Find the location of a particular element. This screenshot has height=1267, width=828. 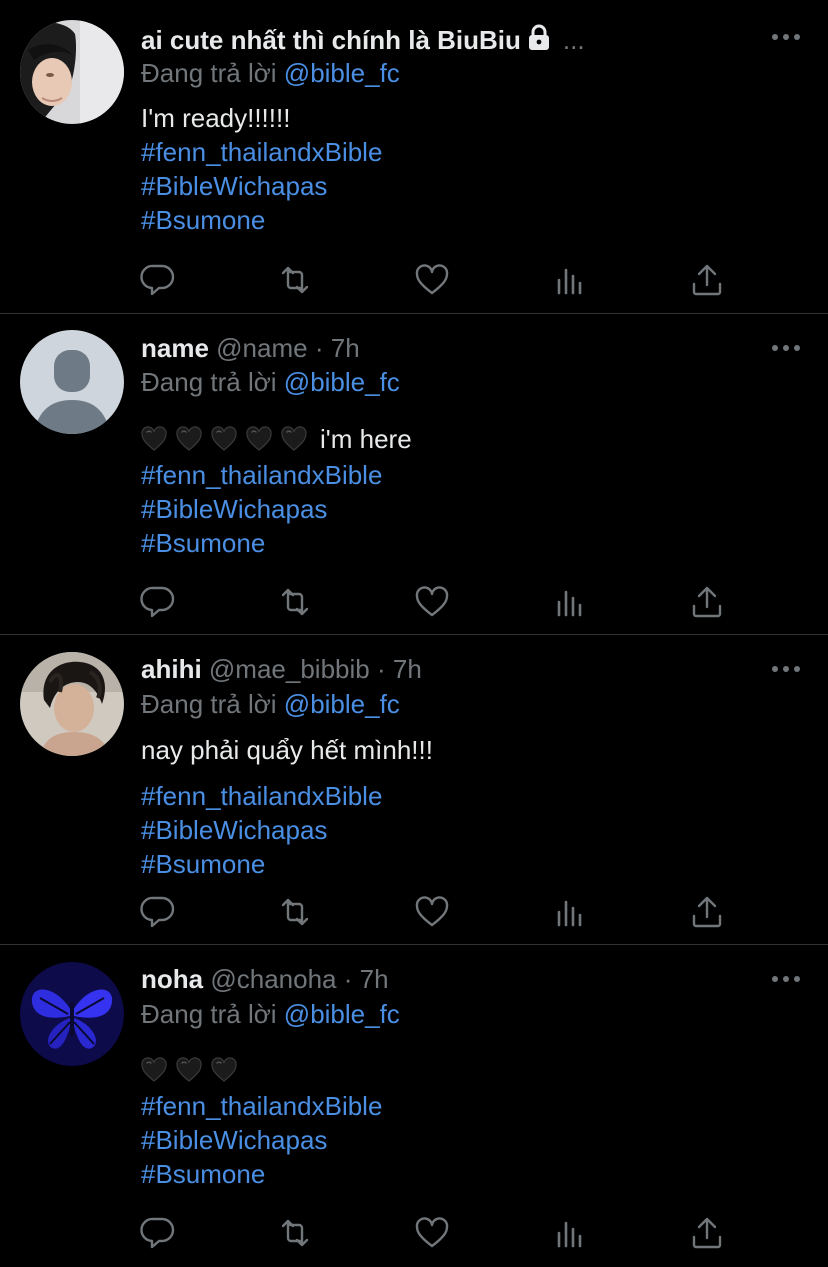

lock-icon is located at coordinates (538, 37).